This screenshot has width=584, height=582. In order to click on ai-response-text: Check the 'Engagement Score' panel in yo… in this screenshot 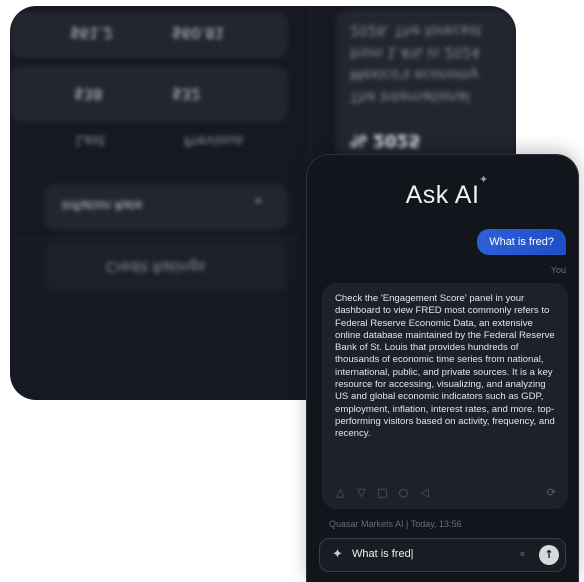, I will do `click(445, 366)`.